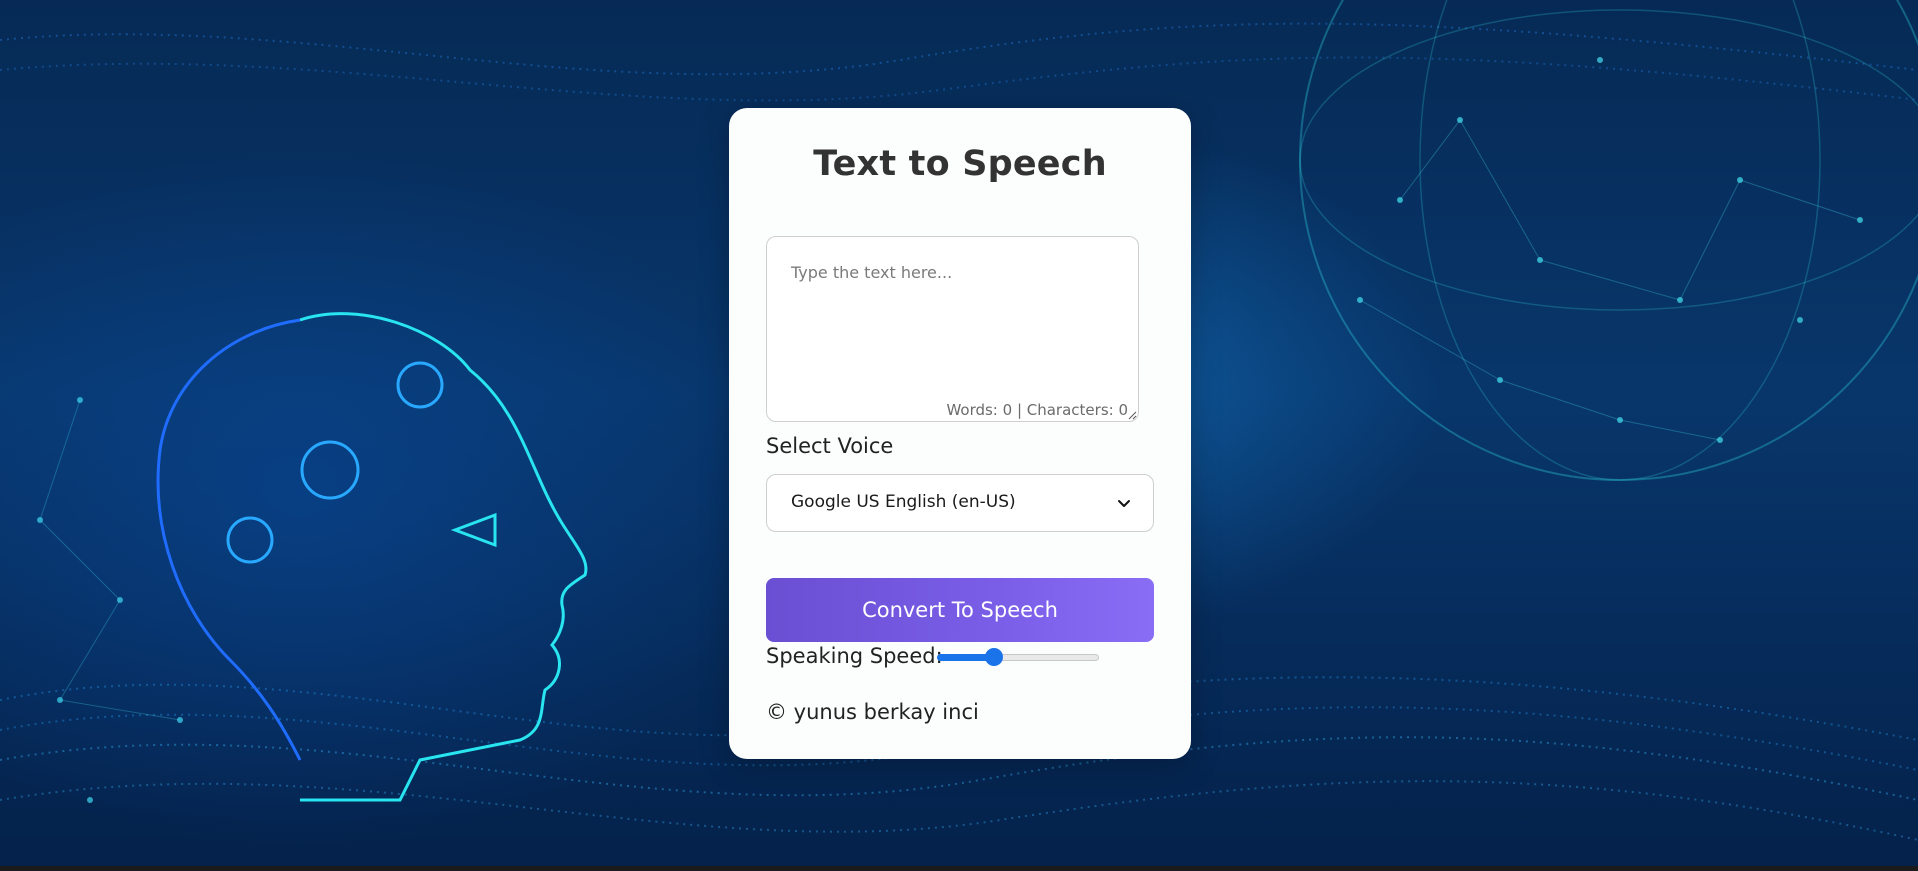  What do you see at coordinates (1124, 503) in the screenshot?
I see `chevron-down-icon` at bounding box center [1124, 503].